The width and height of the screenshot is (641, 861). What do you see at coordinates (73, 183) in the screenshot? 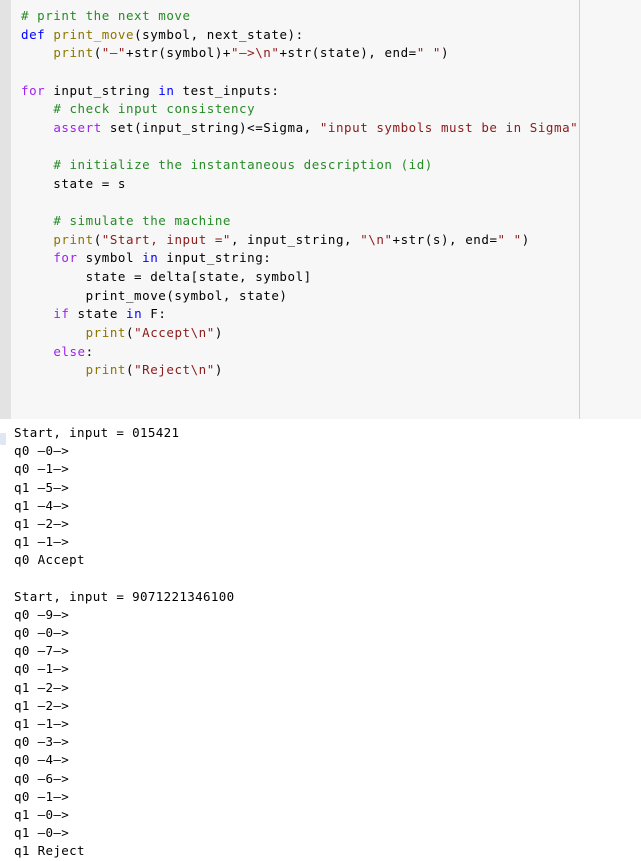
I see `code-token: state = s` at bounding box center [73, 183].